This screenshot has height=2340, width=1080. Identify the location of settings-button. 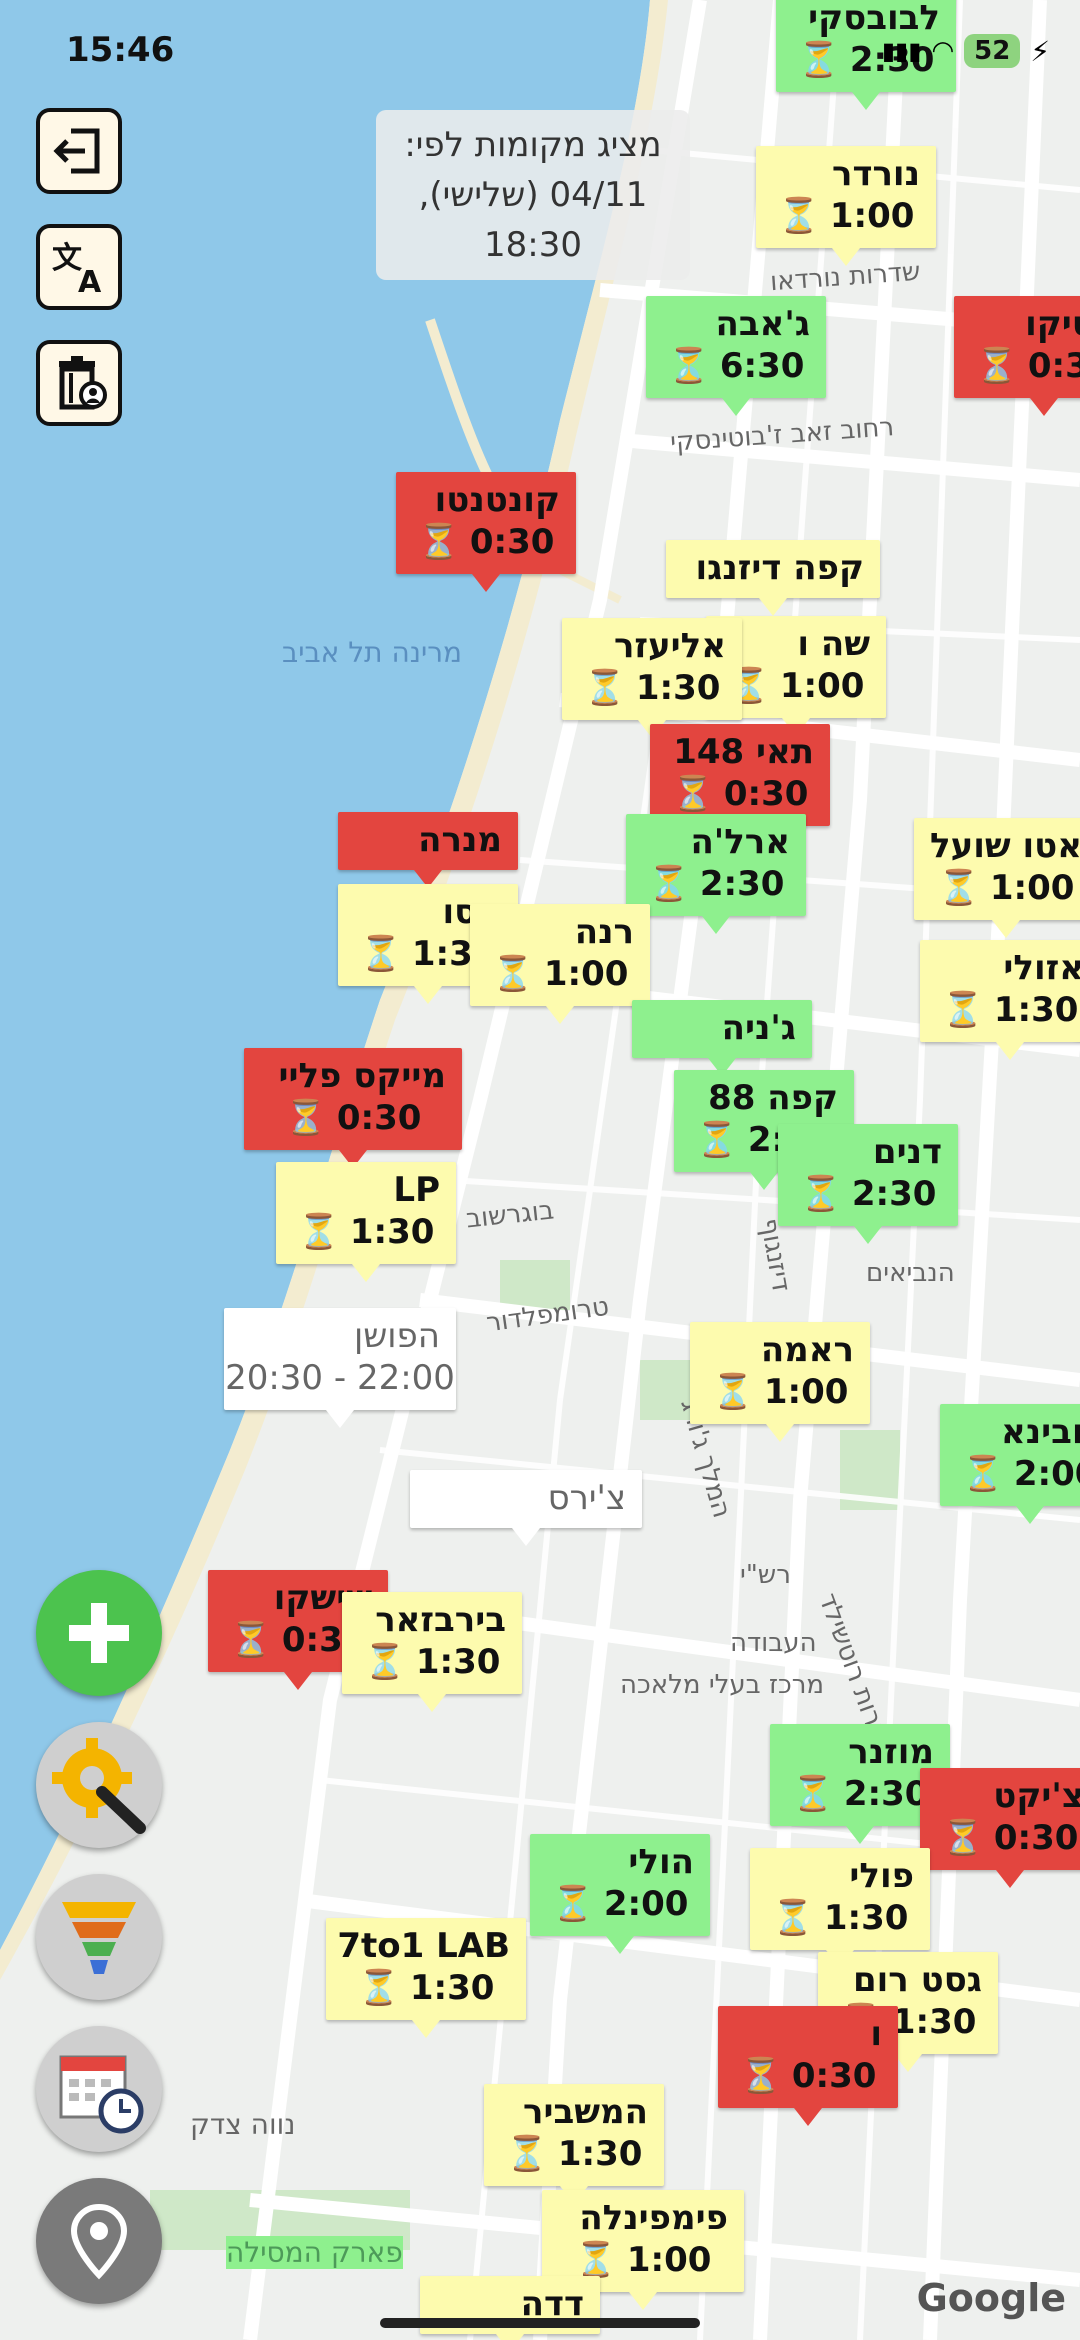
(99, 1785).